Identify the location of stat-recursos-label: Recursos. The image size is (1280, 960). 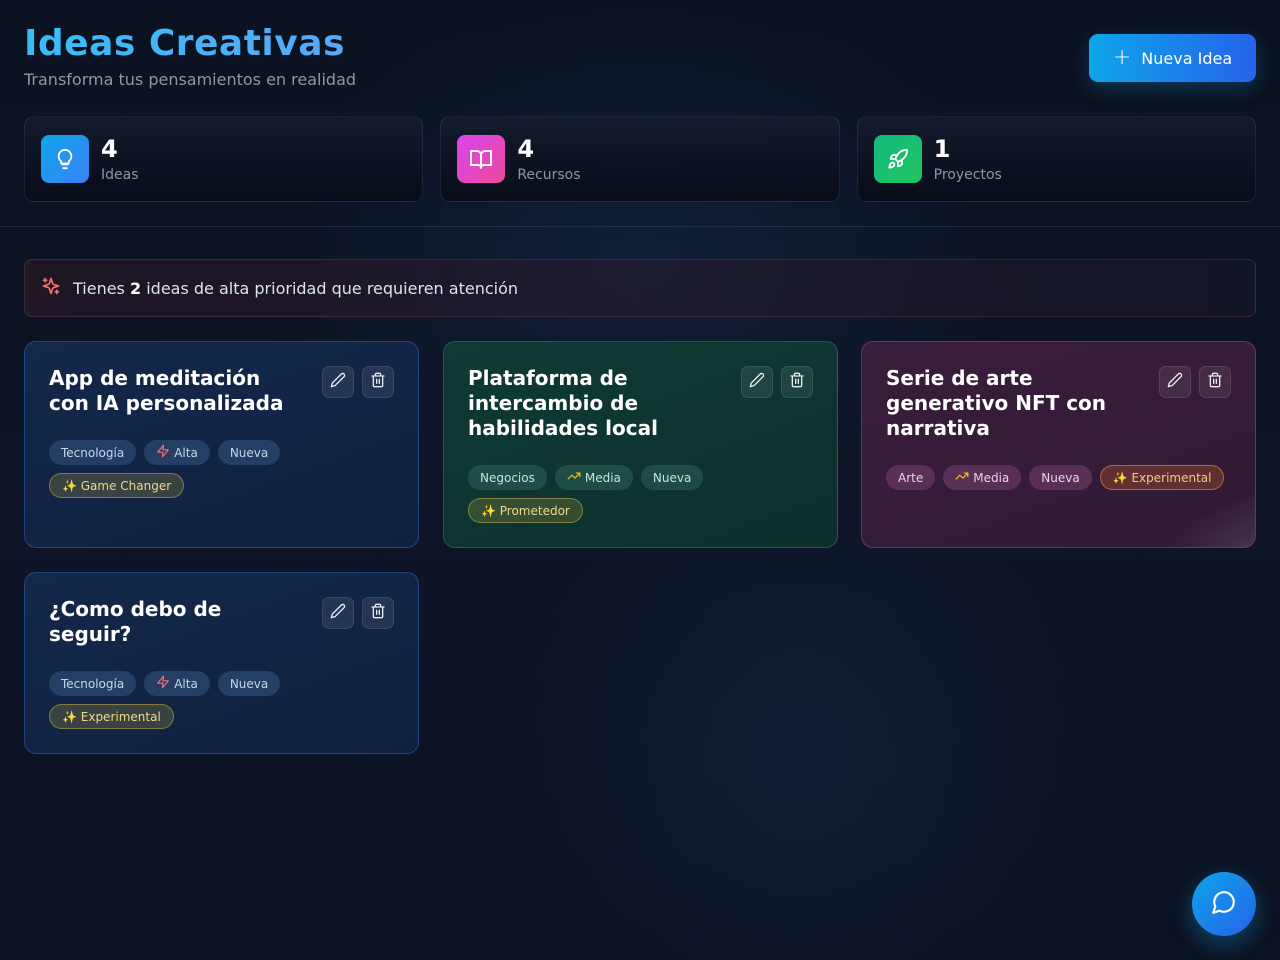
(549, 175).